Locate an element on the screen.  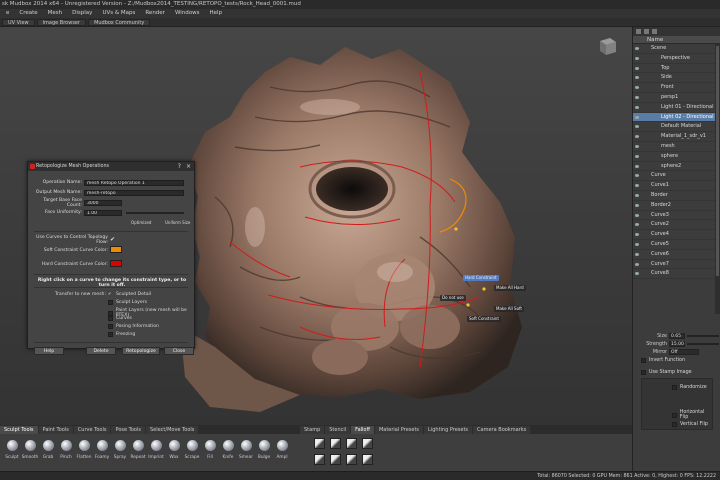
outliner-header: Name is located at coordinates (676, 40).